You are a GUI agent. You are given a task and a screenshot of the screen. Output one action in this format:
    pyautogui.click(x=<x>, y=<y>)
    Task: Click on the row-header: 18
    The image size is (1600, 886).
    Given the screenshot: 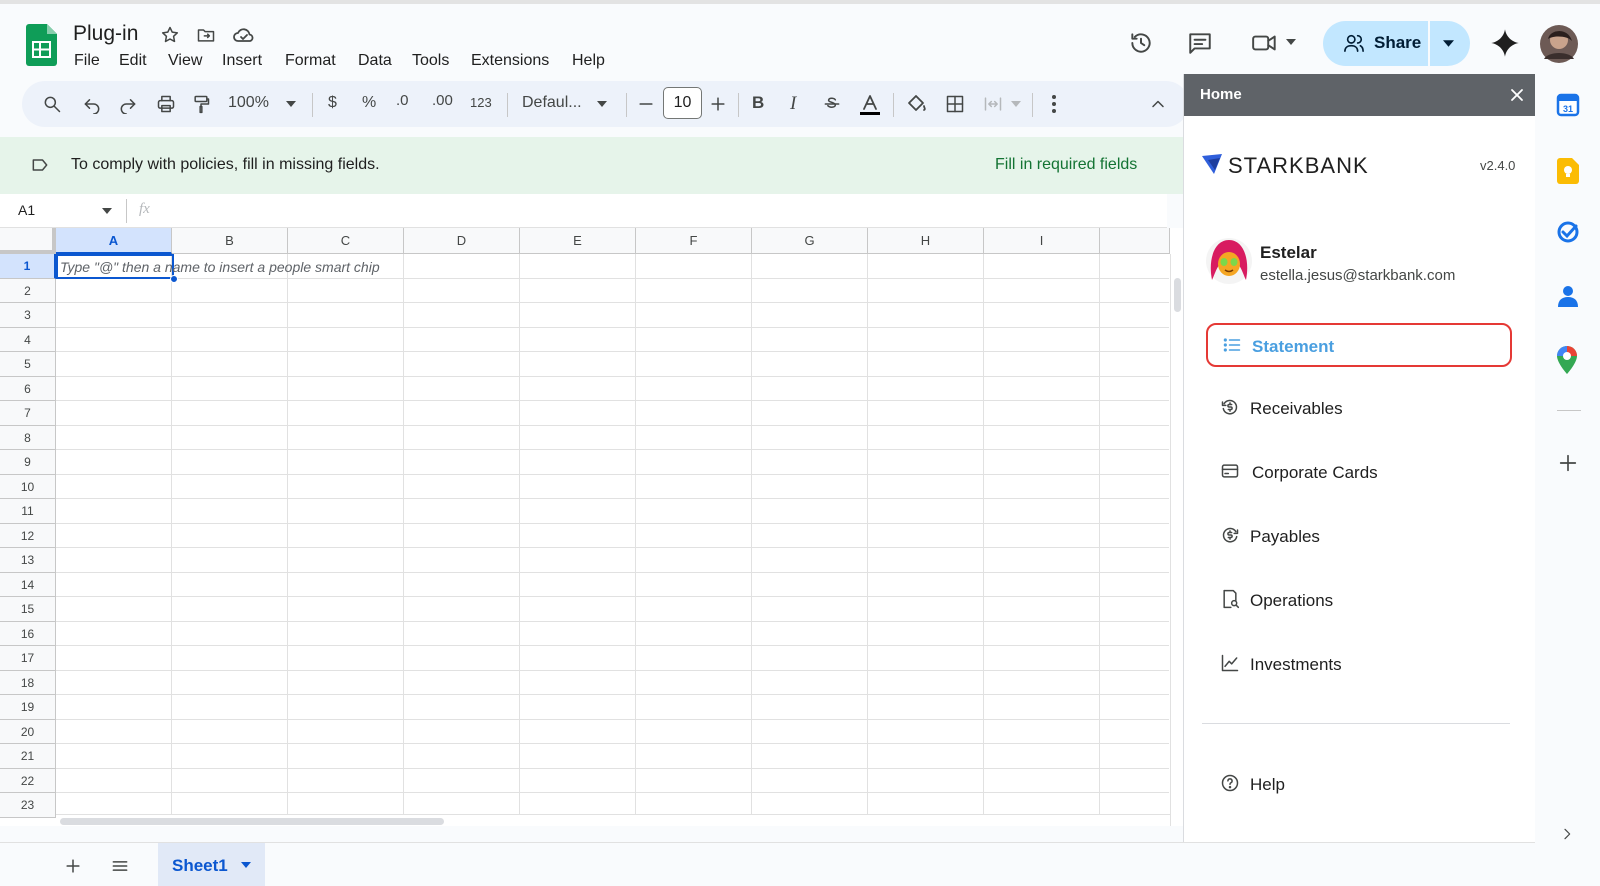 What is the action you would take?
    pyautogui.click(x=28, y=682)
    